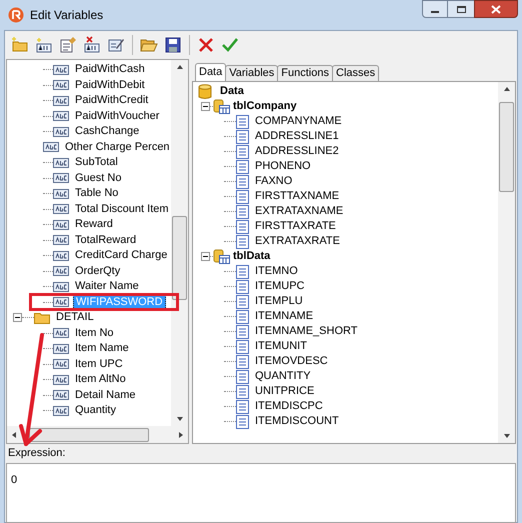 The image size is (522, 523). I want to click on field-item: COMPANYNAME, so click(298, 121).